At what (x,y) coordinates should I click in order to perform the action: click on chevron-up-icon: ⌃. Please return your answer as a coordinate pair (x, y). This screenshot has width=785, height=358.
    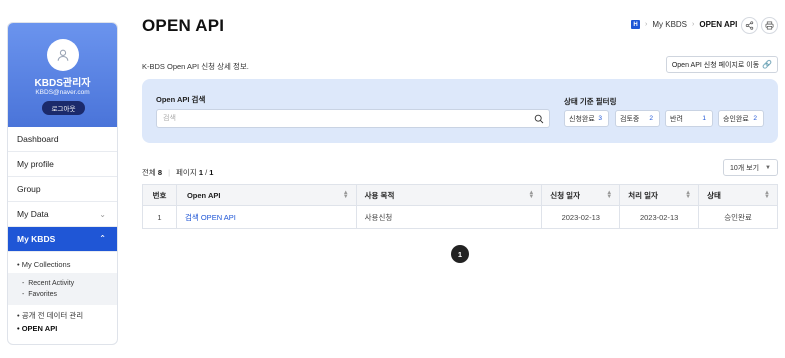
    Looking at the image, I should click on (102, 238).